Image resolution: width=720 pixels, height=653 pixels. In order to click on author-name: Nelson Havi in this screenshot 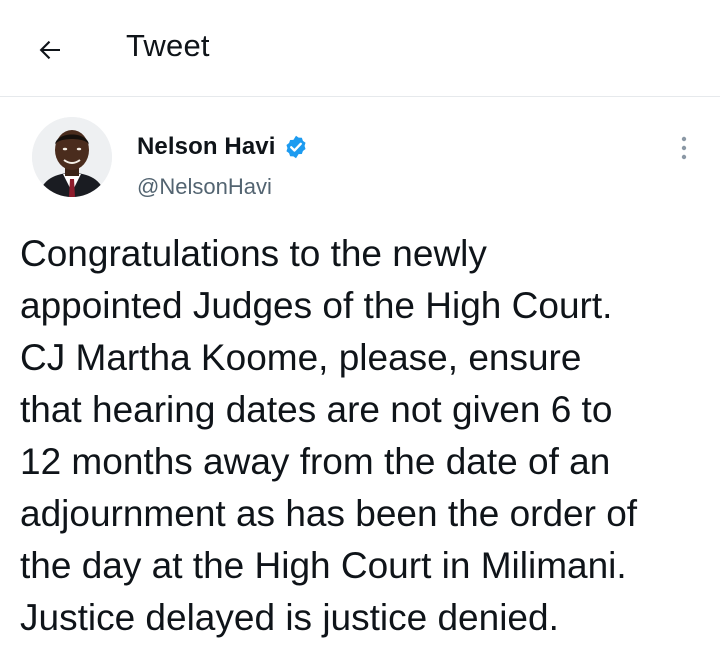, I will do `click(206, 147)`.